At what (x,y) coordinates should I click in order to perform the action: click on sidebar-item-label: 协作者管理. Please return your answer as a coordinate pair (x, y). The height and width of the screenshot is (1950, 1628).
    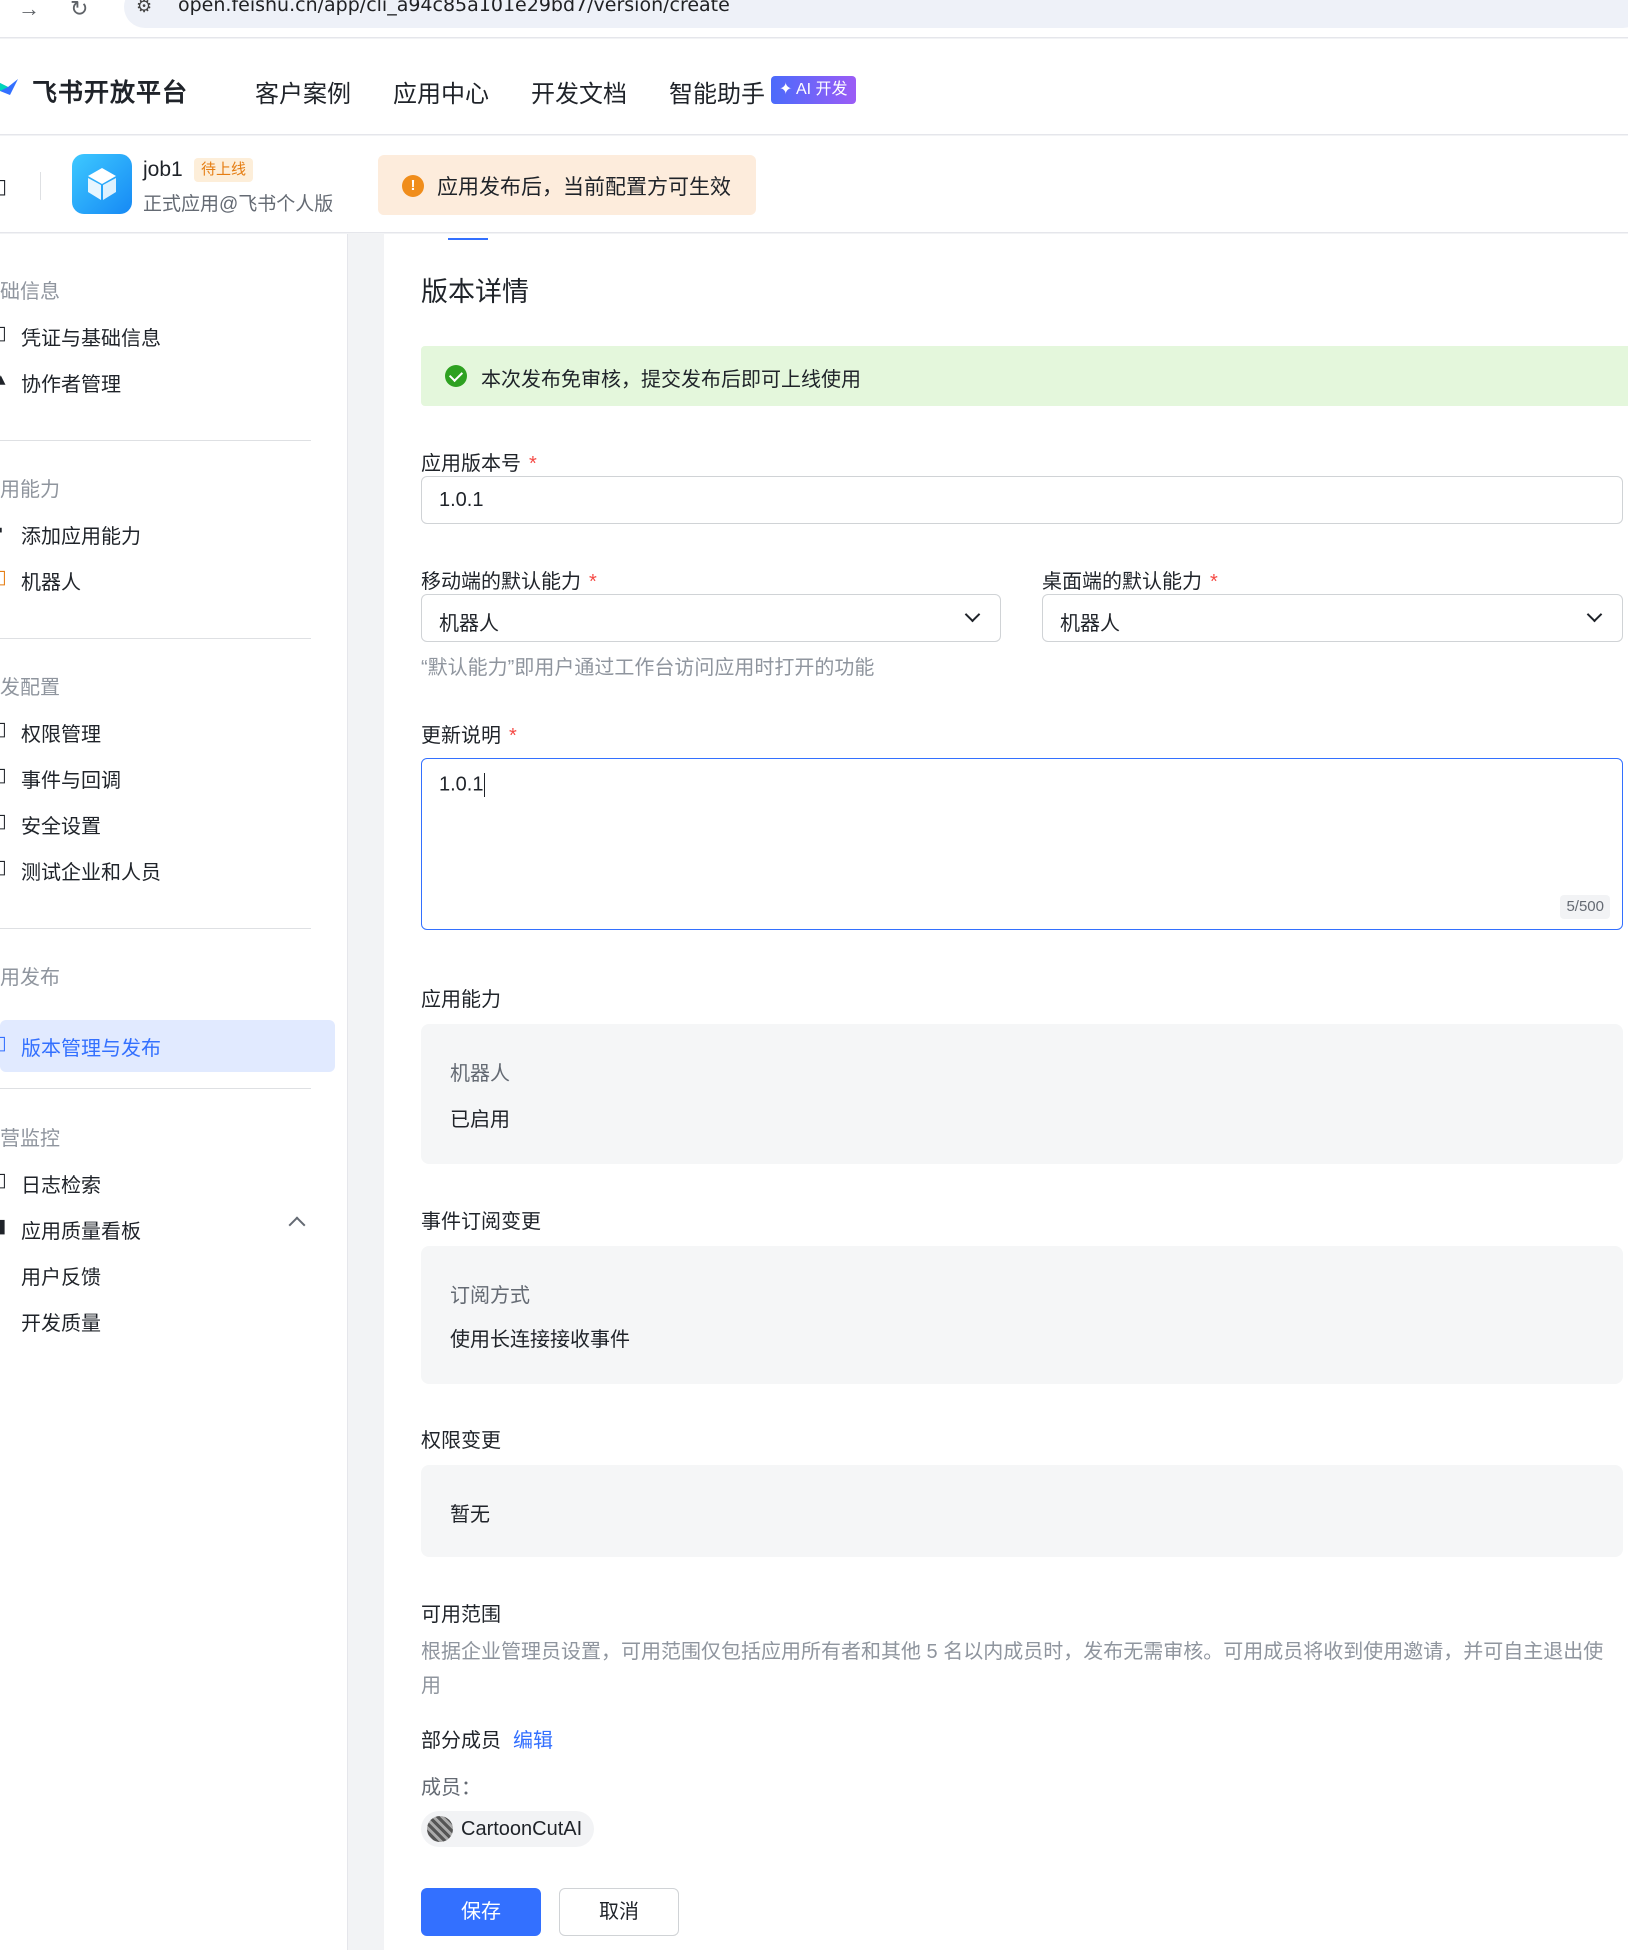
    Looking at the image, I should click on (71, 385).